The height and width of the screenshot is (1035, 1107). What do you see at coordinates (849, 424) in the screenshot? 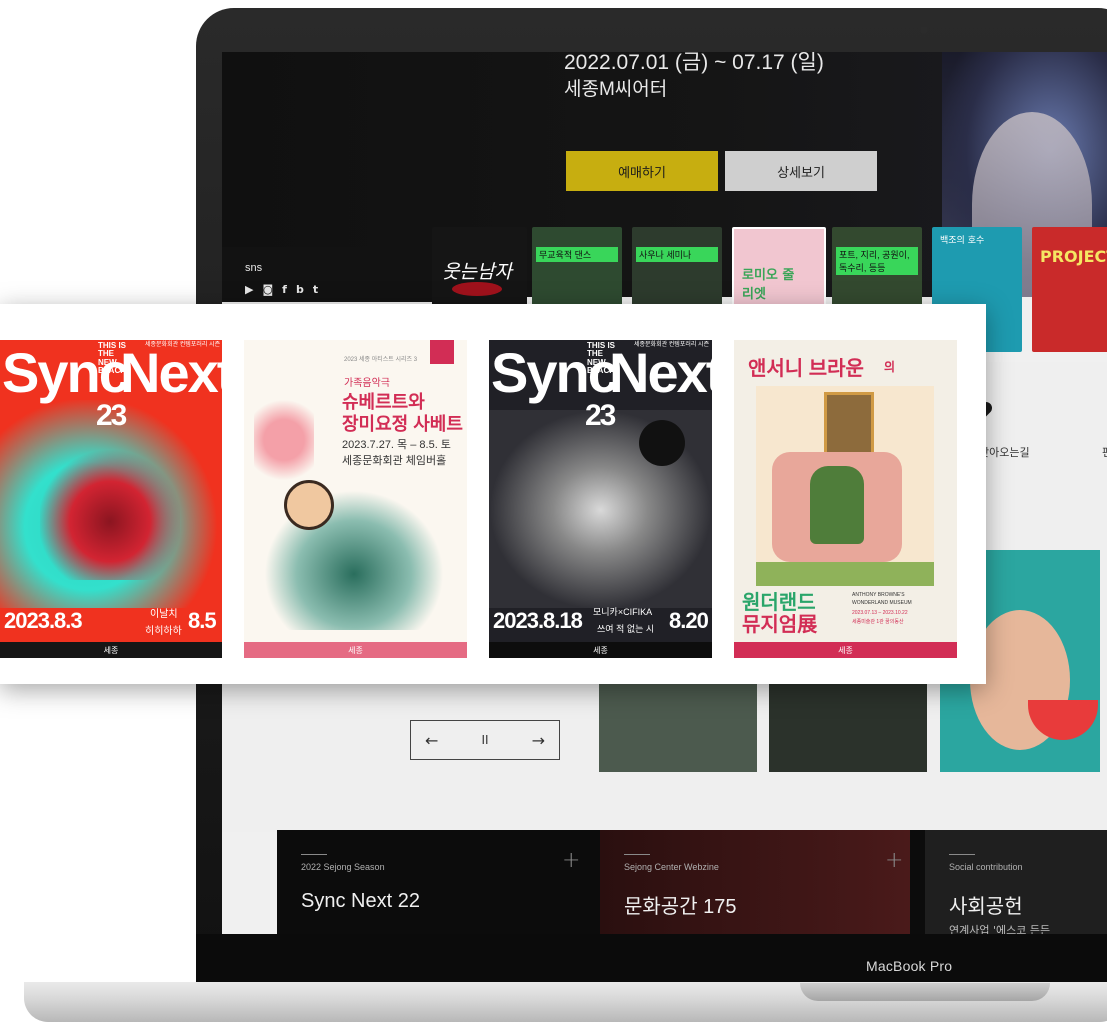
I see `poster-portrait-frame` at bounding box center [849, 424].